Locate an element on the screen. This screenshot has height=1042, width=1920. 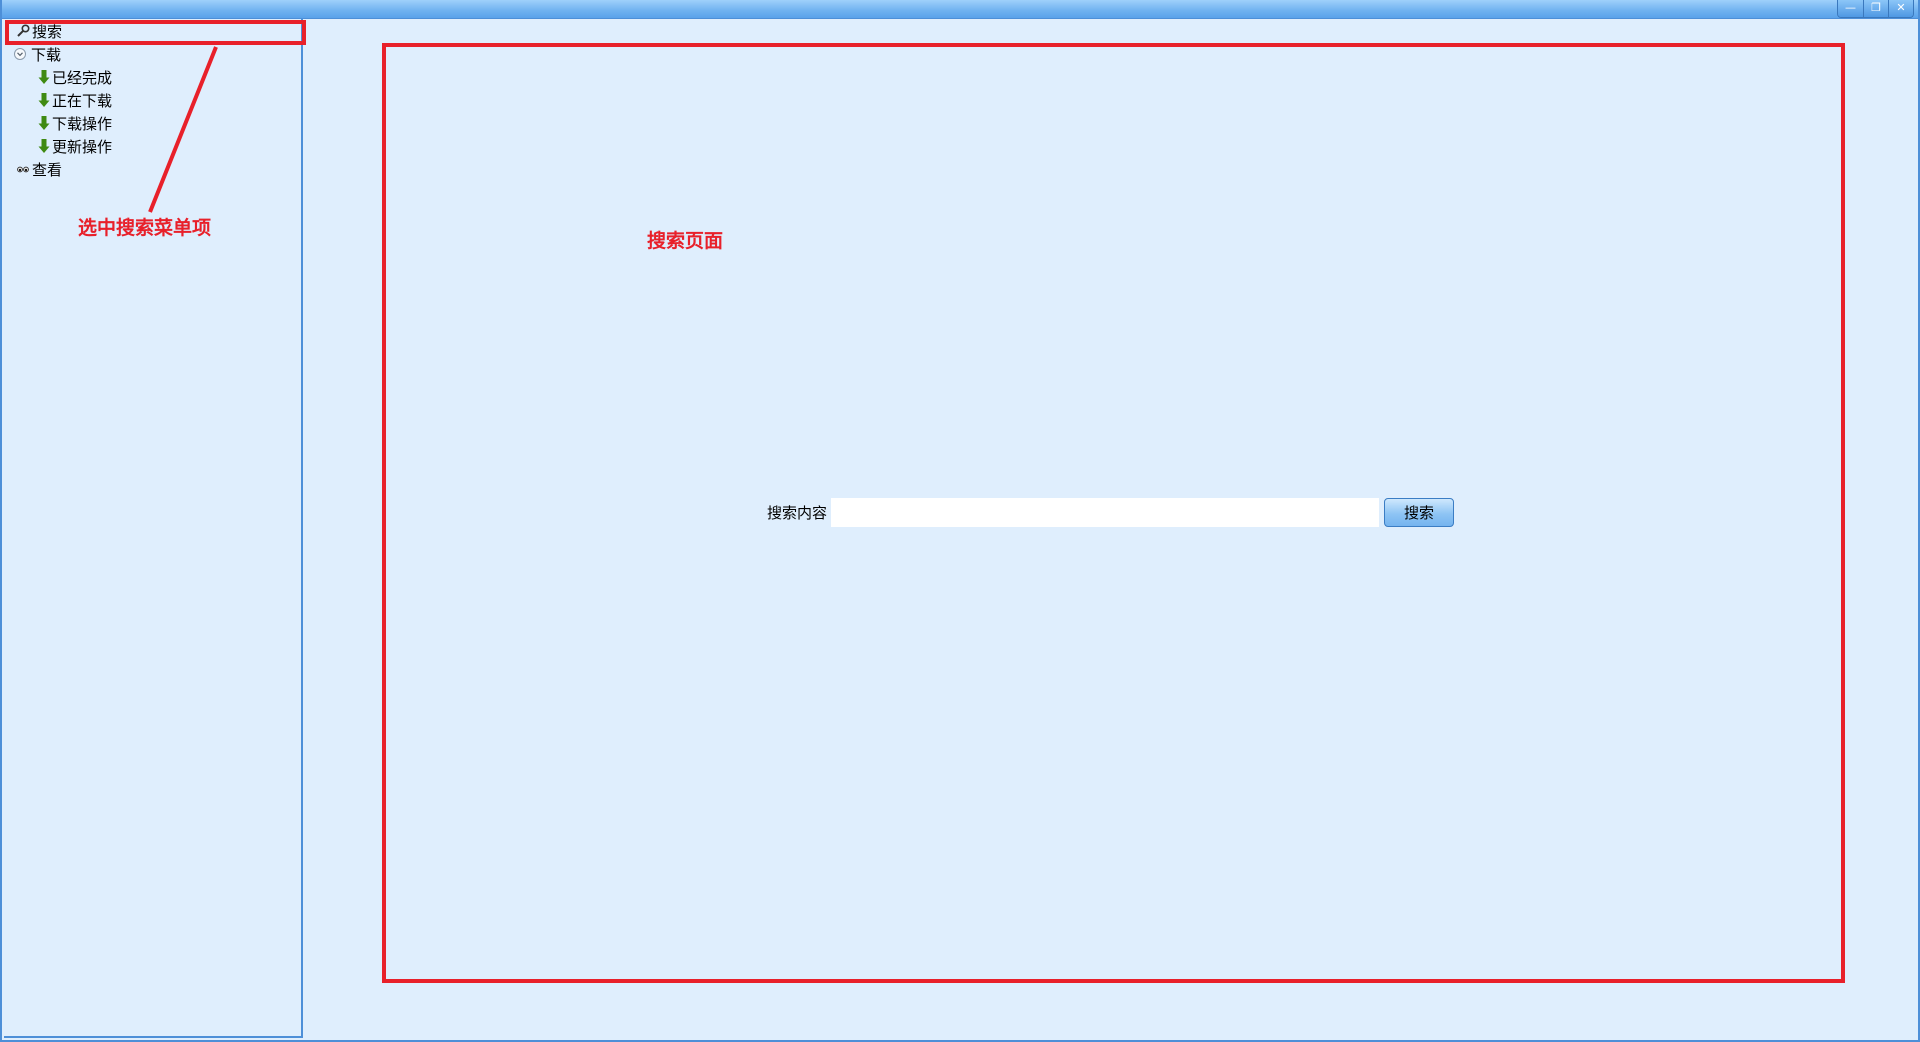
menu-highlight-box is located at coordinates (155, 32).